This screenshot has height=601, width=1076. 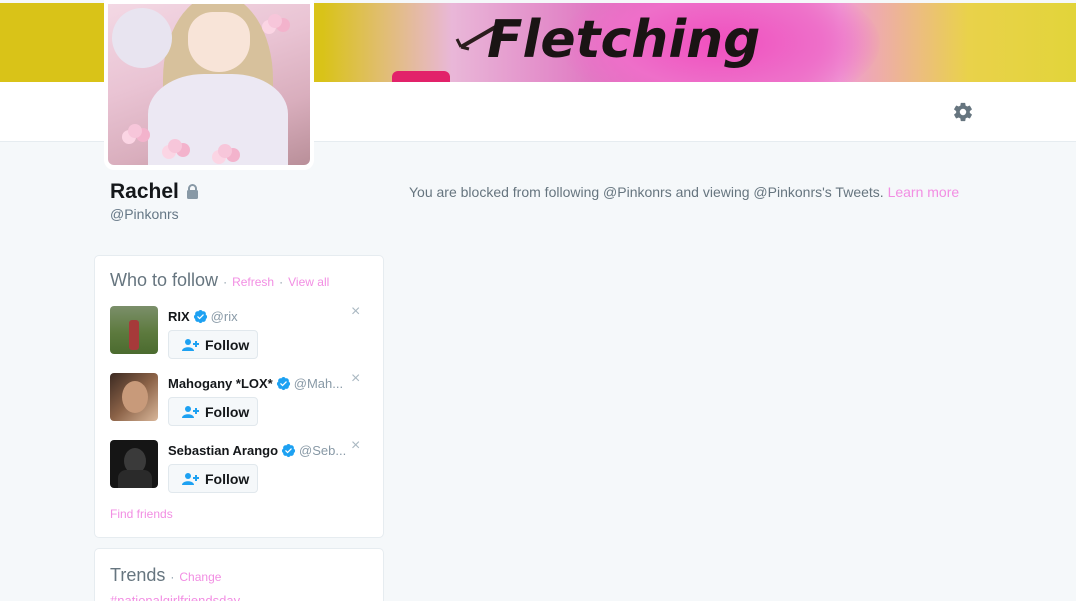 What do you see at coordinates (219, 42) in the screenshot?
I see `avatar-face` at bounding box center [219, 42].